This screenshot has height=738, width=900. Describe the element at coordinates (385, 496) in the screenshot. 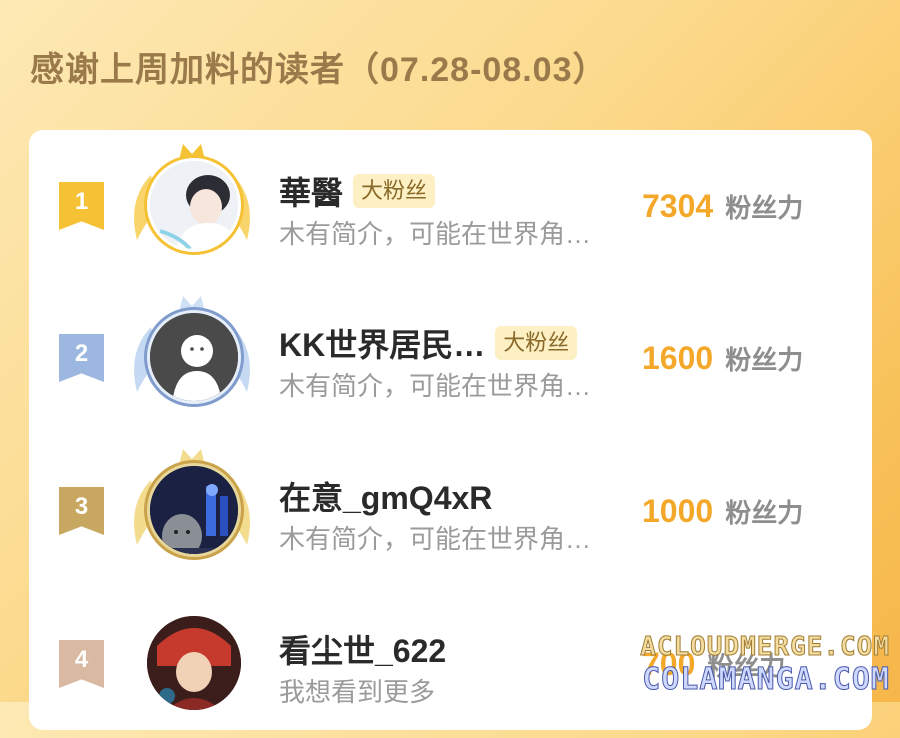

I see `reader-name: 在意_gmQ4xR` at that location.